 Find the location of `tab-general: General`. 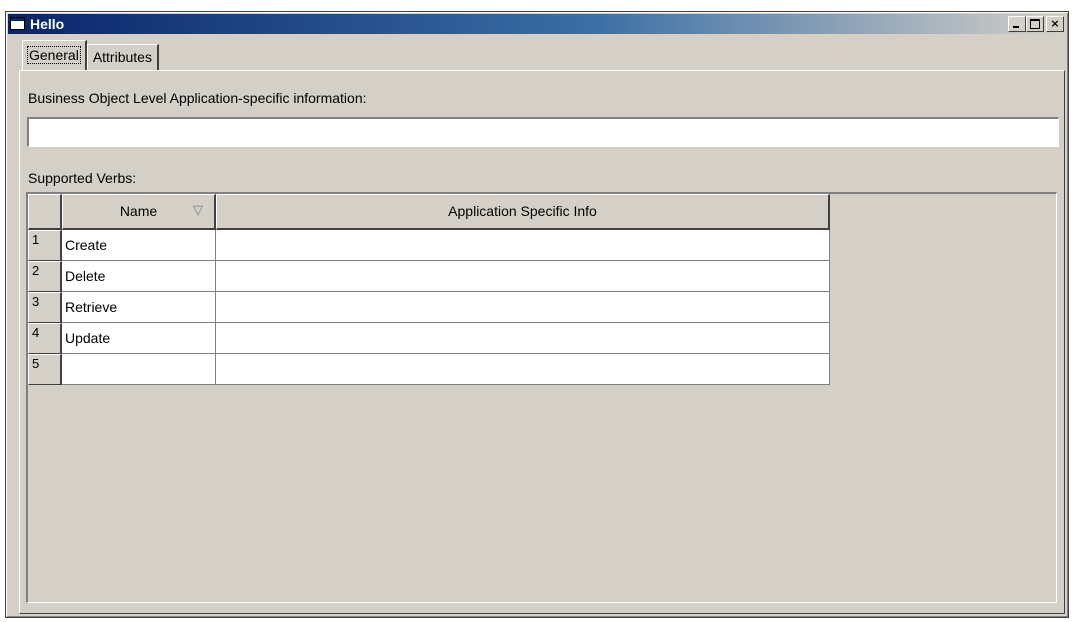

tab-general: General is located at coordinates (54, 55).